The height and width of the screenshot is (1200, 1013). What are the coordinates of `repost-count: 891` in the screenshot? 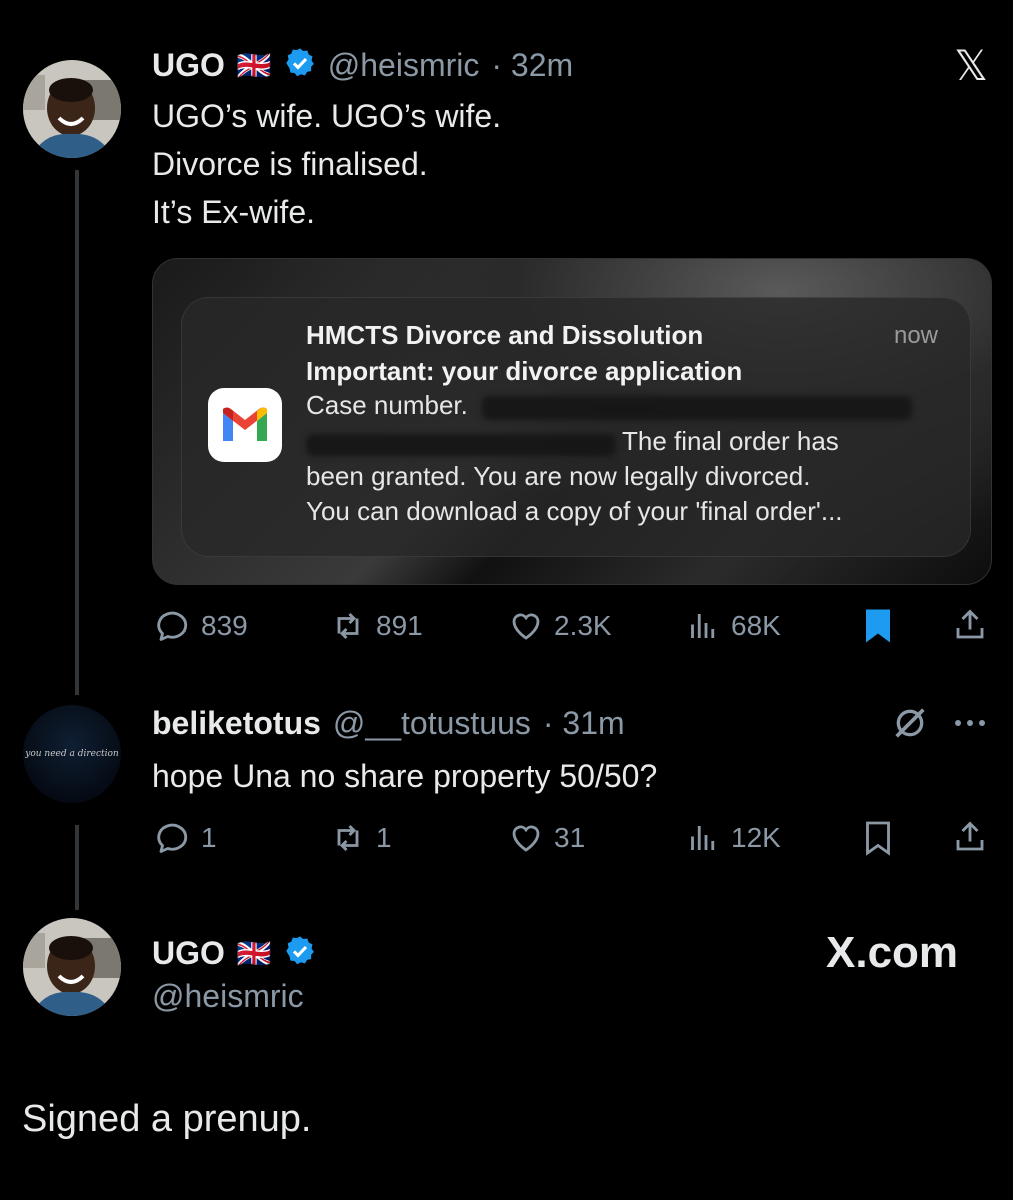 It's located at (399, 625).